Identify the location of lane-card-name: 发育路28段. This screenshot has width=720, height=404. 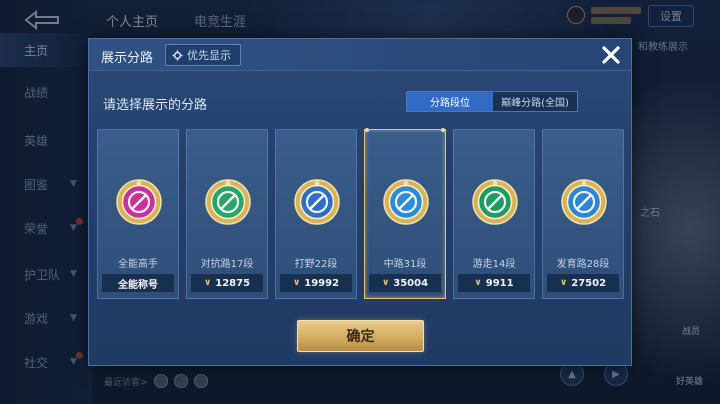
(583, 264).